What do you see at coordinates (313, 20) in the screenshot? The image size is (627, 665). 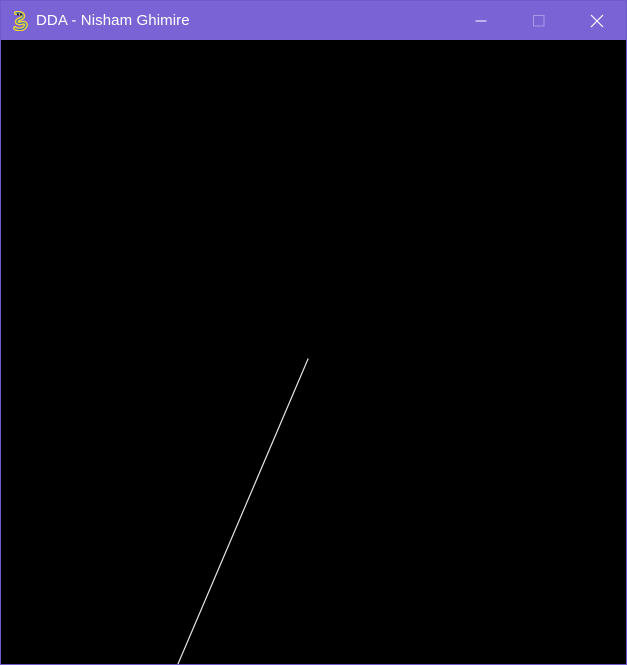 I see `title-bar: DDA - Nisham Ghimire` at bounding box center [313, 20].